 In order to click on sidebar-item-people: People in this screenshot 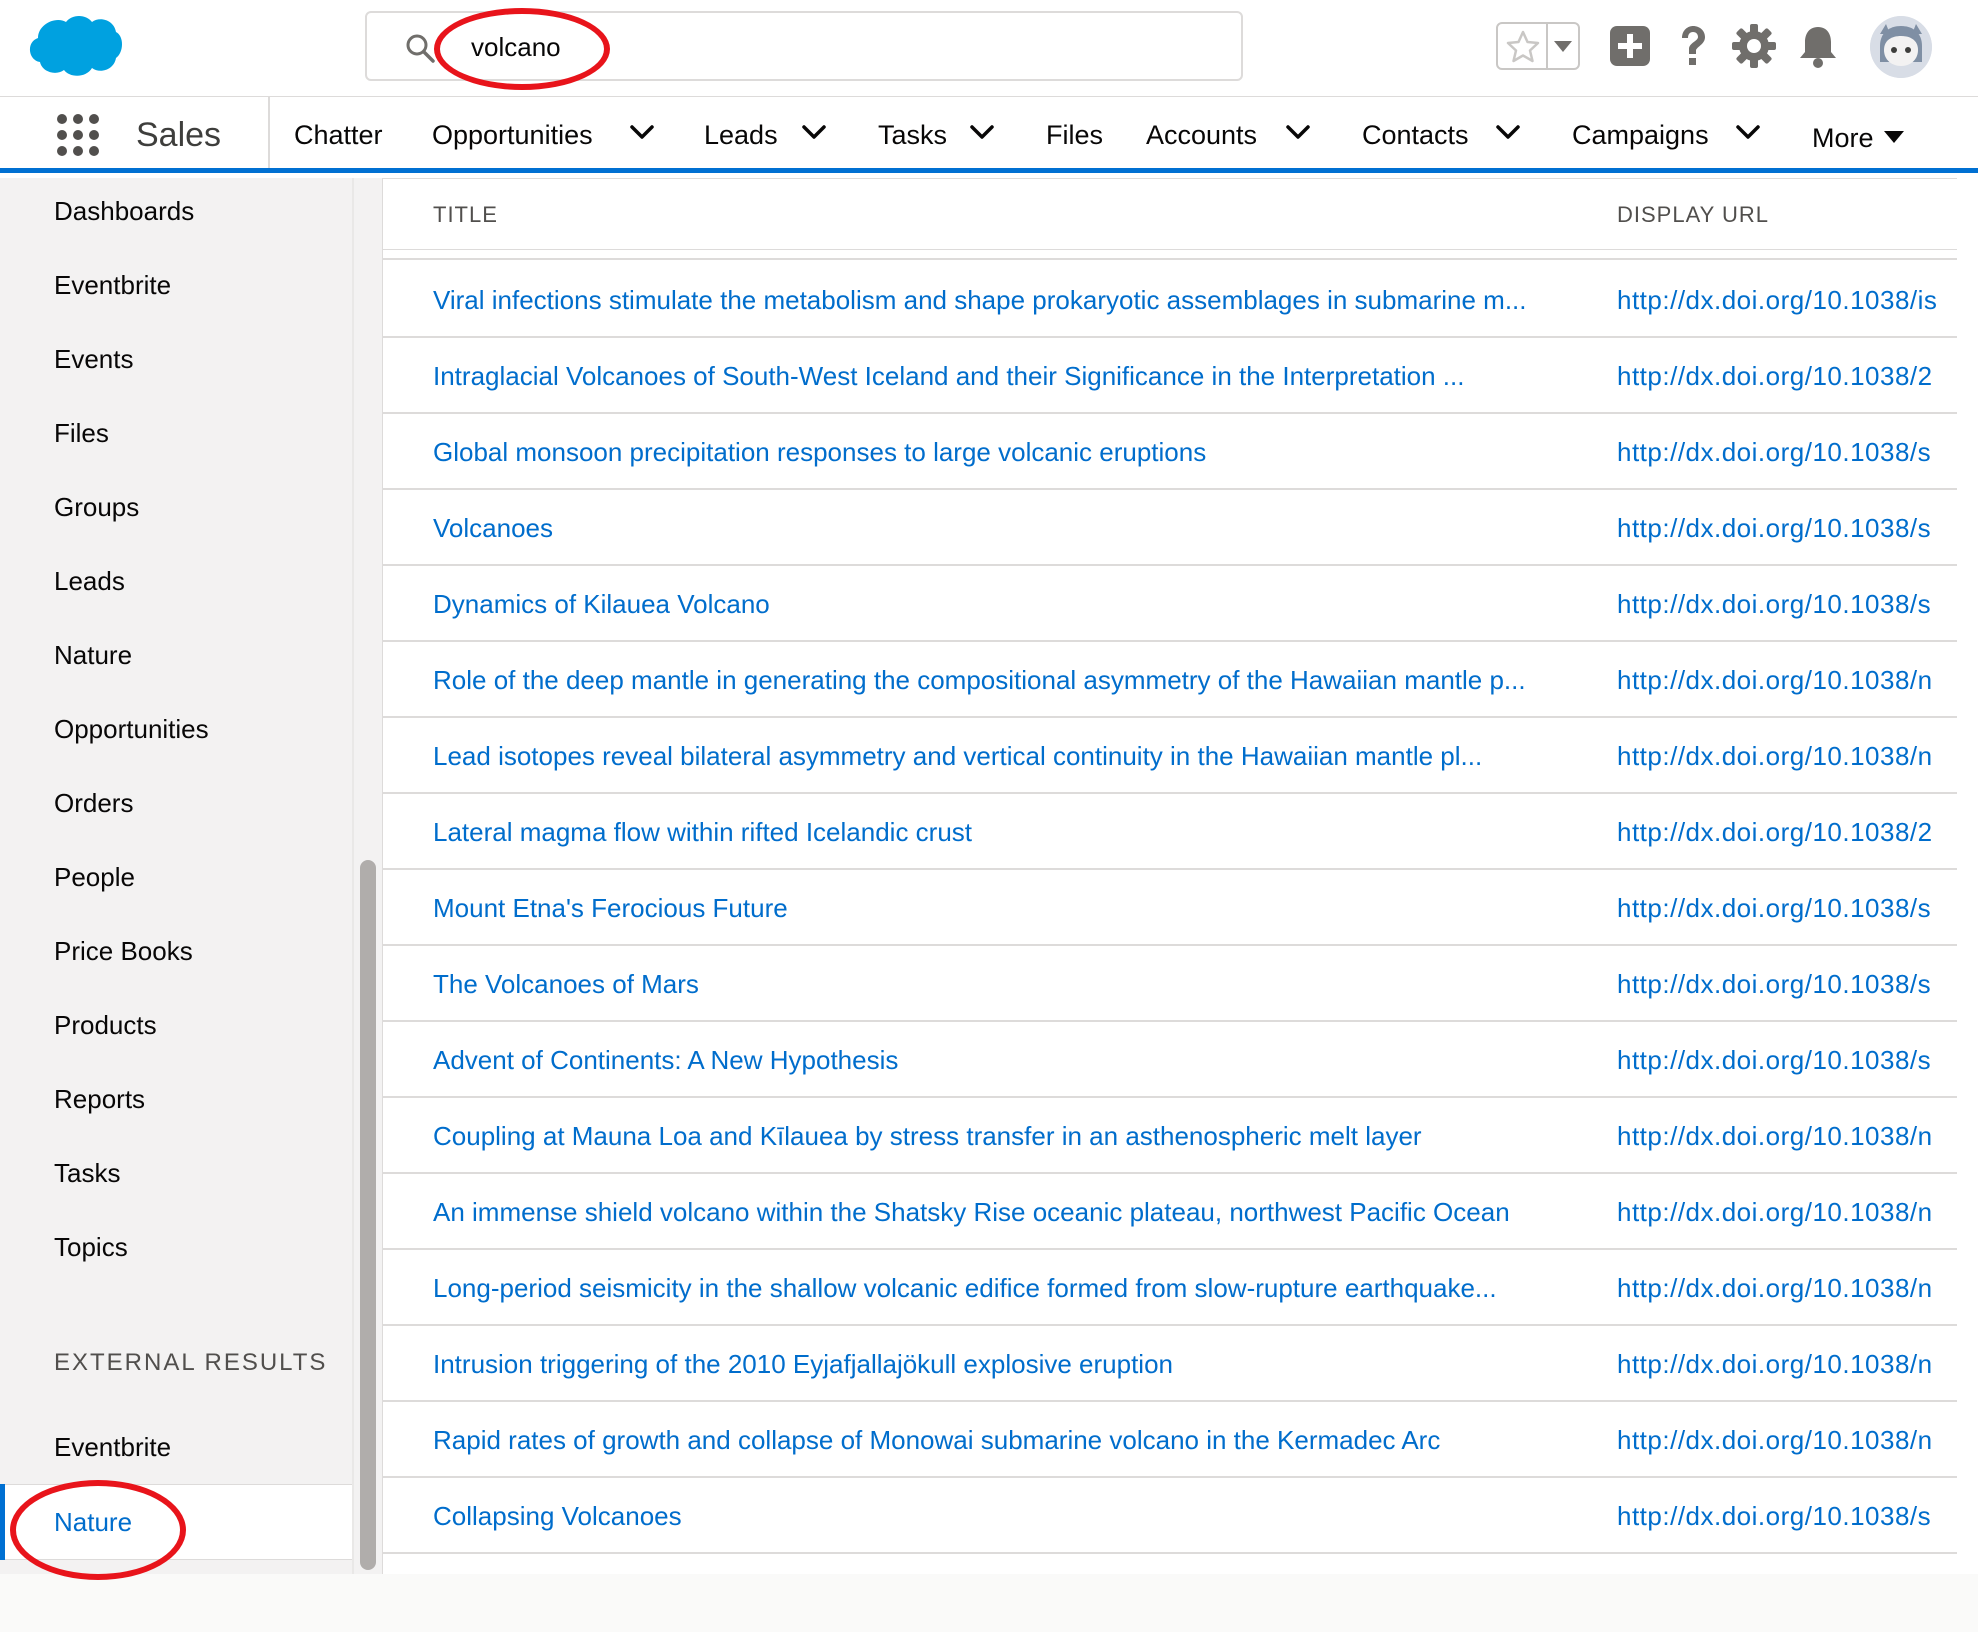, I will do `click(94, 877)`.